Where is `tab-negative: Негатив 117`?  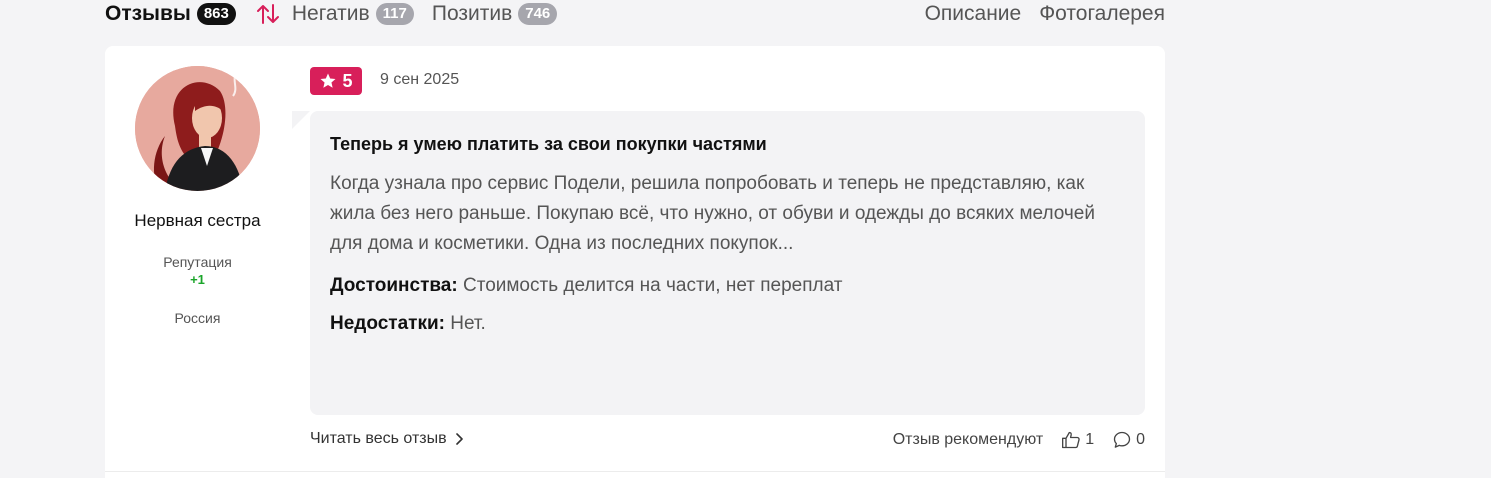
tab-negative: Негатив 117 is located at coordinates (353, 14).